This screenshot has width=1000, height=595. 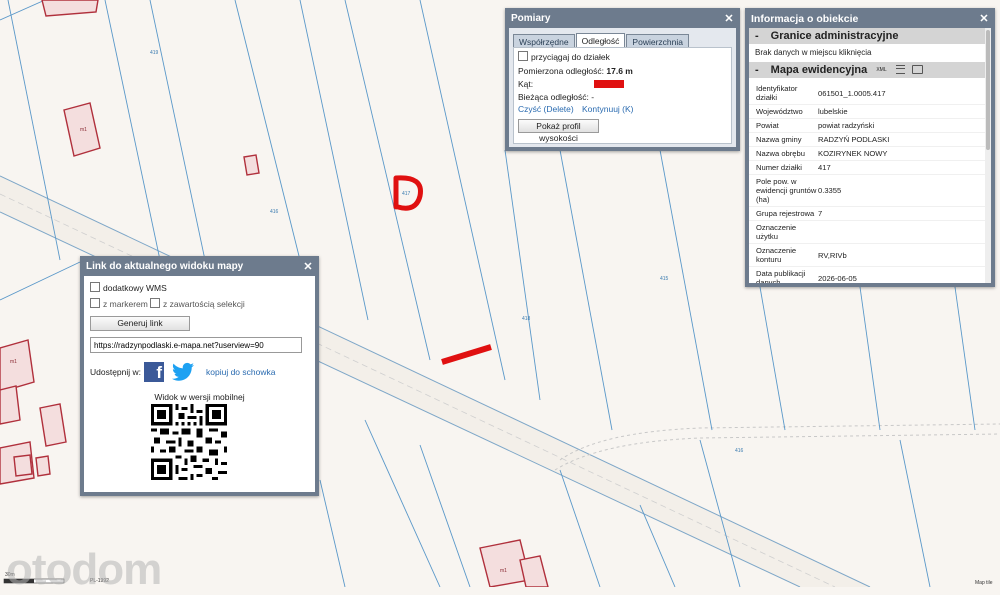 What do you see at coordinates (988, 155) in the screenshot?
I see `scrollbar` at bounding box center [988, 155].